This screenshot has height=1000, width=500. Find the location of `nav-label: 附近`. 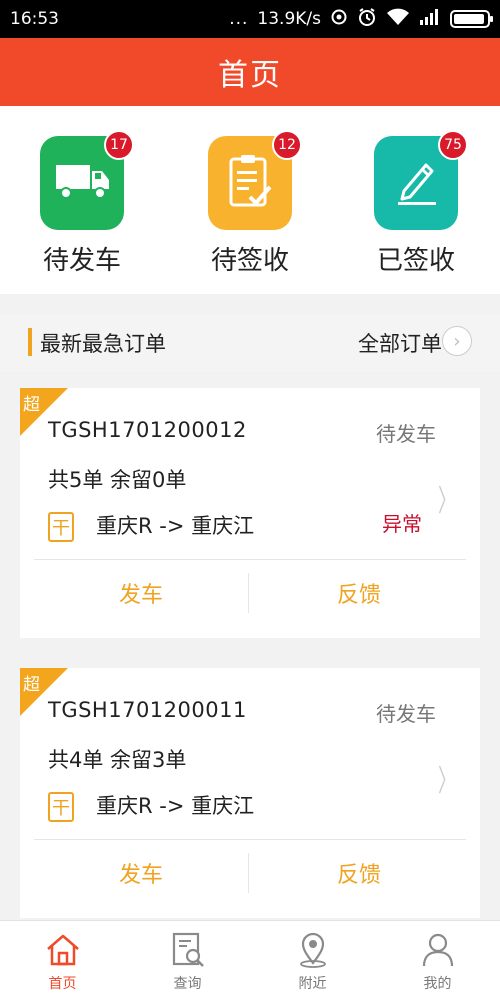

nav-label: 附近 is located at coordinates (312, 983).